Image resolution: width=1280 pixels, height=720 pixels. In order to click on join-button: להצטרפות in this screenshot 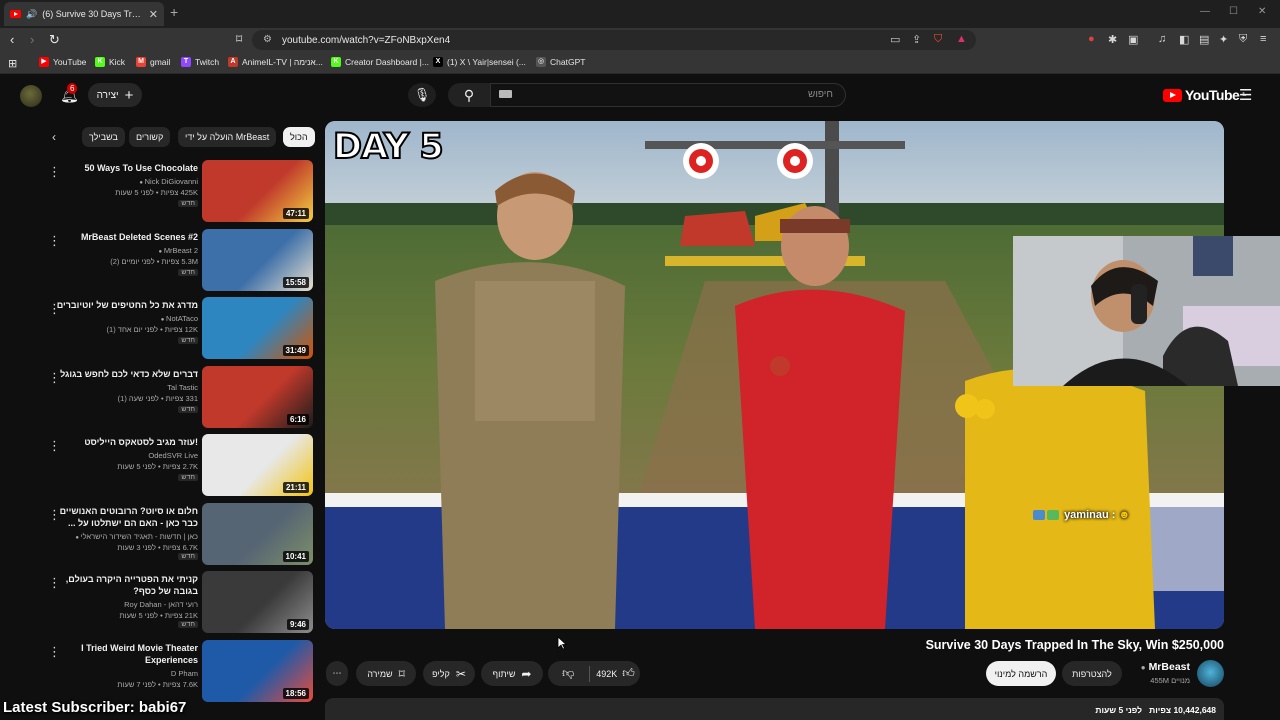, I will do `click(1092, 673)`.